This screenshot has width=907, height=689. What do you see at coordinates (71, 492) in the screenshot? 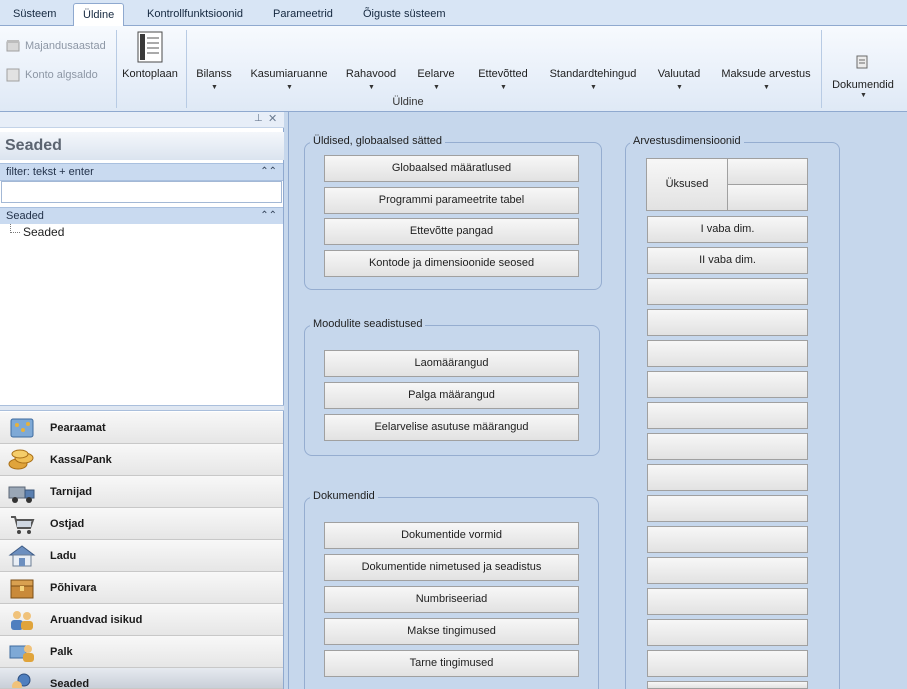
I see `nav-label: Tarnijad` at bounding box center [71, 492].